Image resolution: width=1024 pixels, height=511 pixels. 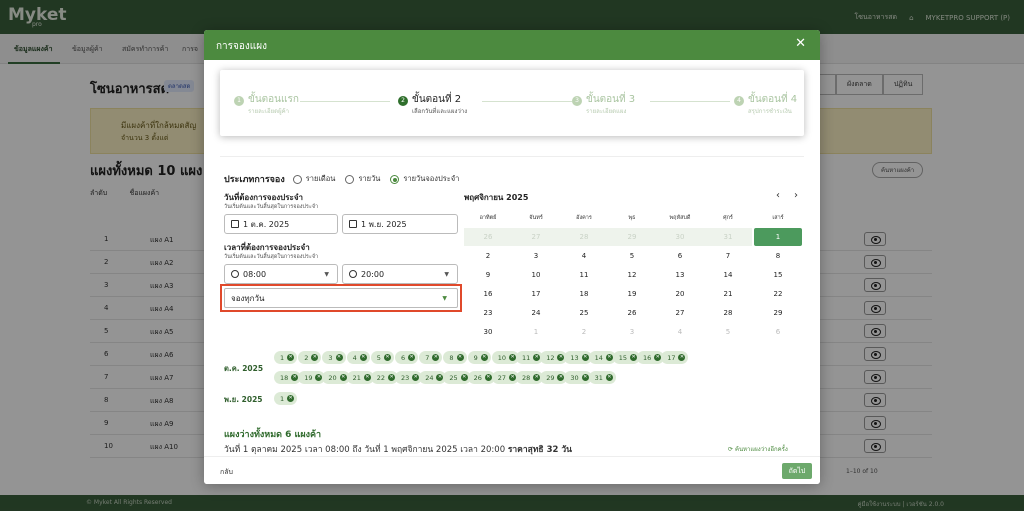 What do you see at coordinates (530, 357) in the screenshot?
I see `date-chip: 11 ✕` at bounding box center [530, 357].